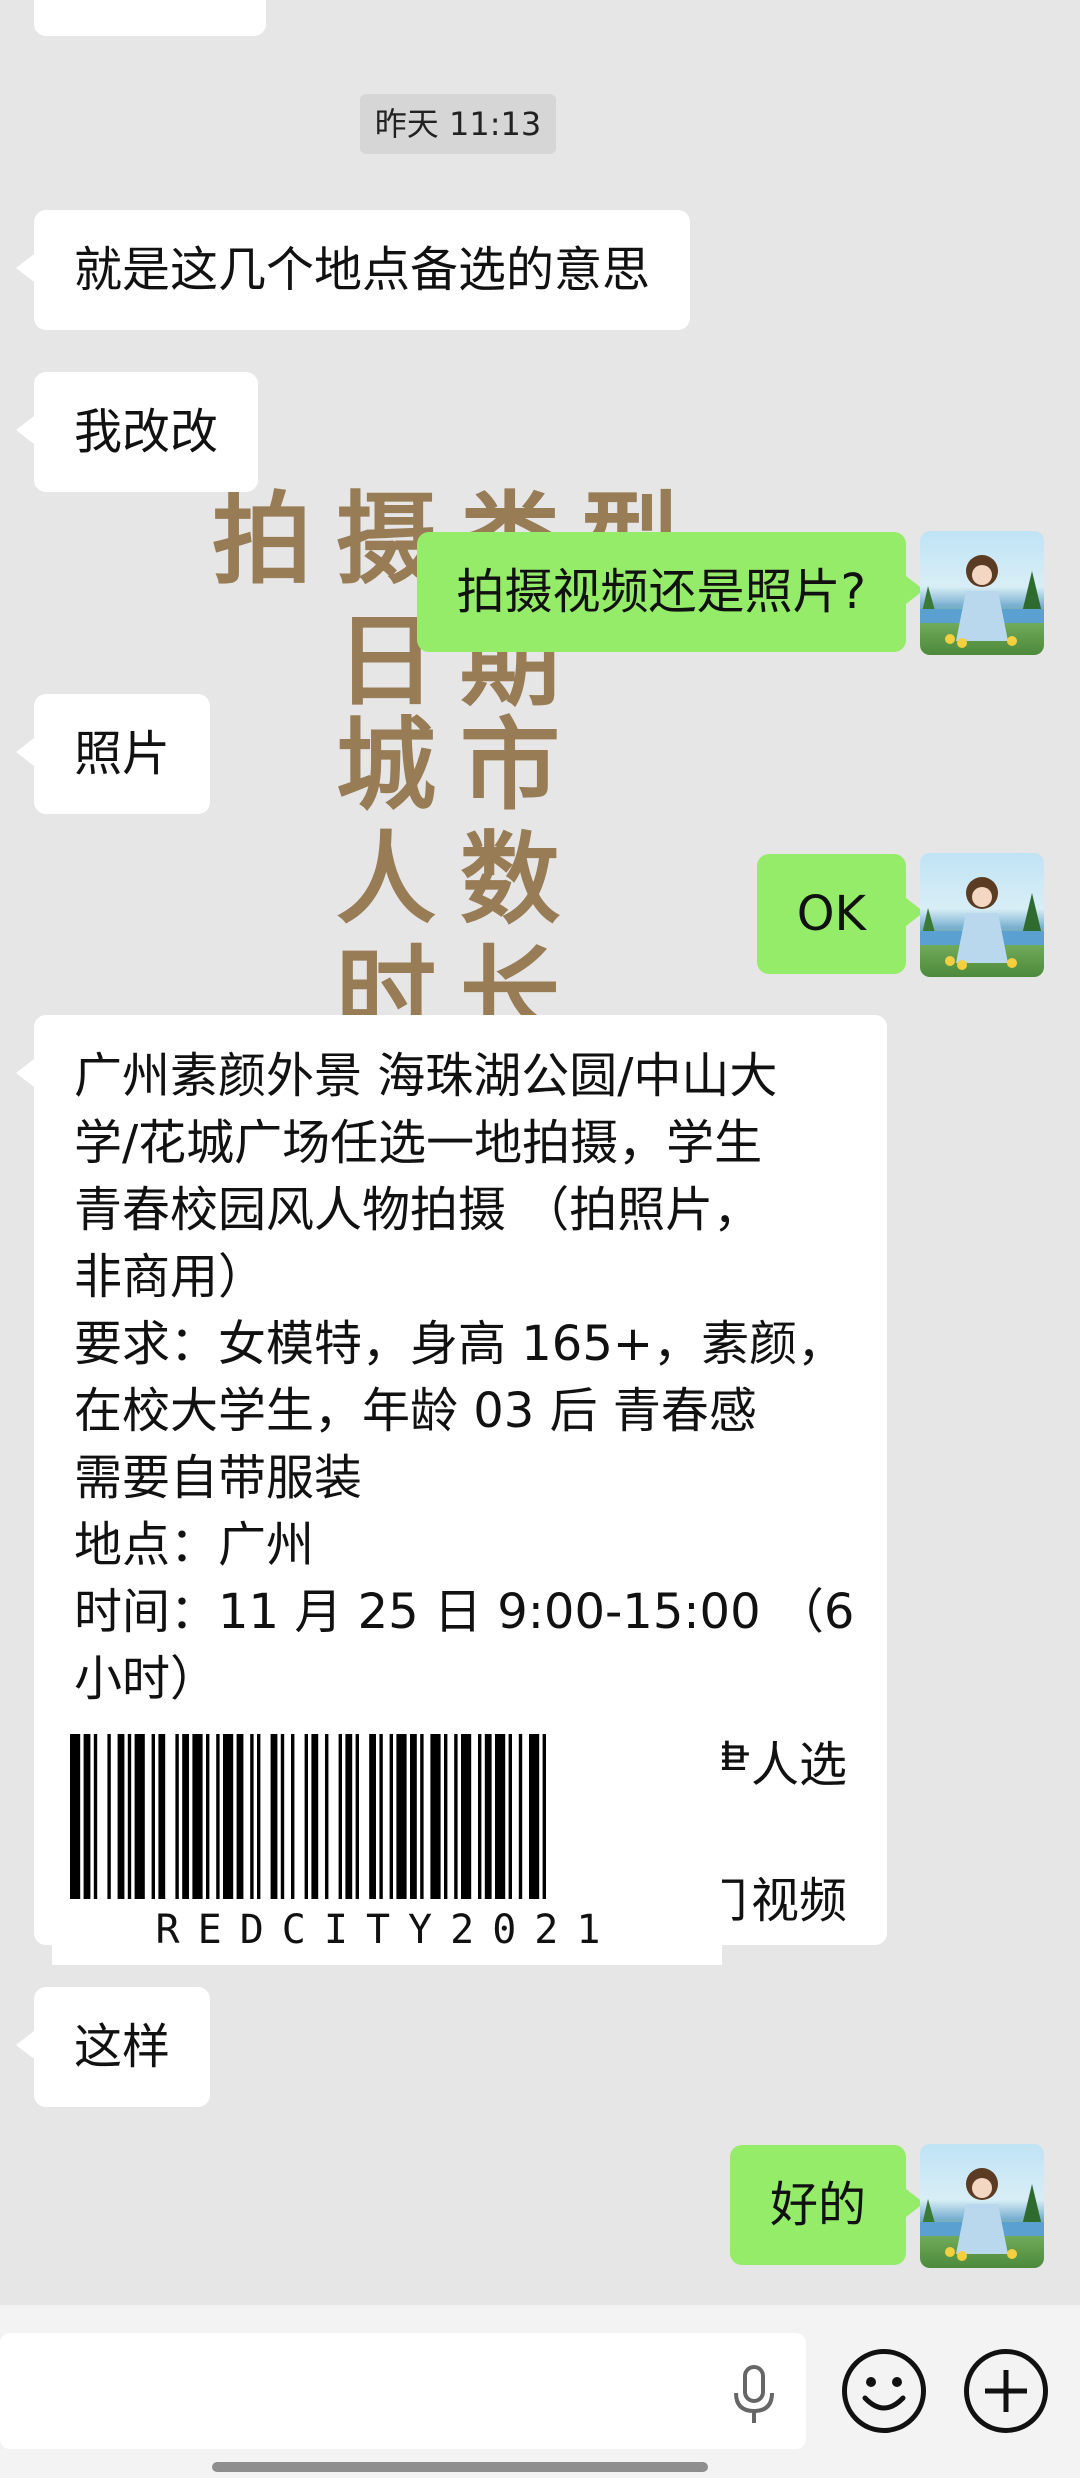 The width and height of the screenshot is (1080, 2478). What do you see at coordinates (884, 2394) in the screenshot?
I see `emoji-icon` at bounding box center [884, 2394].